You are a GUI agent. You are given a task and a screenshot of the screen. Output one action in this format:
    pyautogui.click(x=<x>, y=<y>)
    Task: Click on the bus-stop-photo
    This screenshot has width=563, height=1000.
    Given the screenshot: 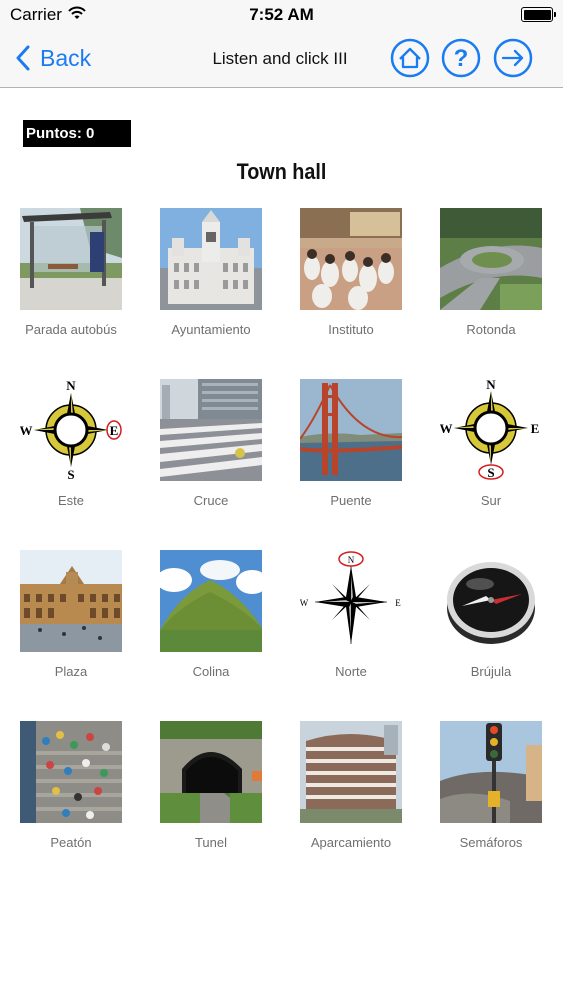 What is the action you would take?
    pyautogui.click(x=71, y=259)
    